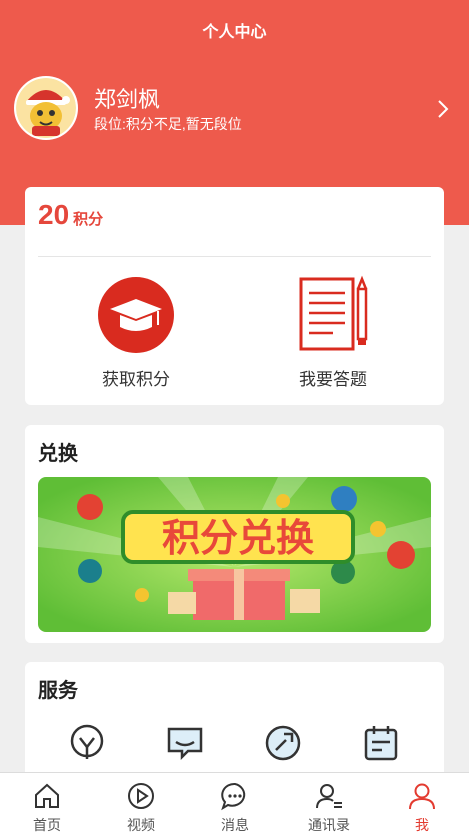 This screenshot has width=469, height=835. I want to click on tab-me-label: 我, so click(422, 825).